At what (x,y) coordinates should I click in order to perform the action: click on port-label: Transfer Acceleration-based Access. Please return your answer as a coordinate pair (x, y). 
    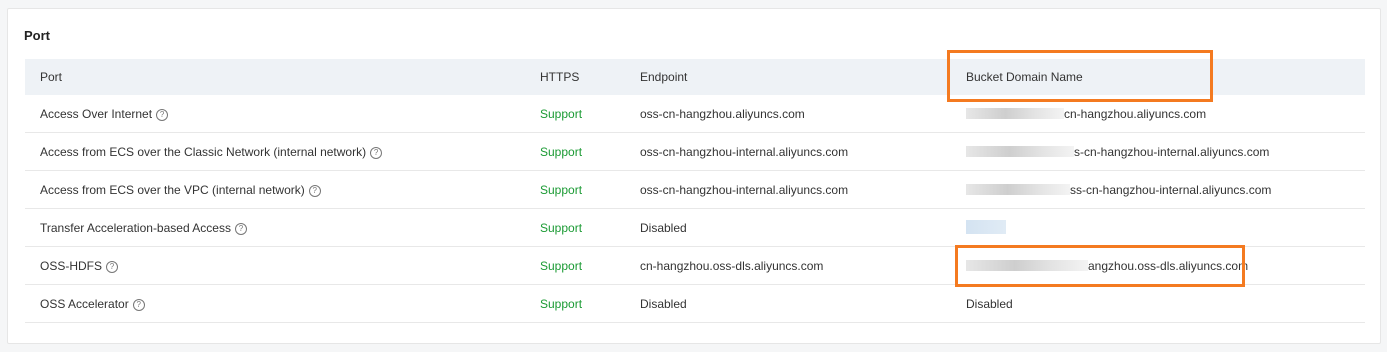
    Looking at the image, I should click on (135, 227).